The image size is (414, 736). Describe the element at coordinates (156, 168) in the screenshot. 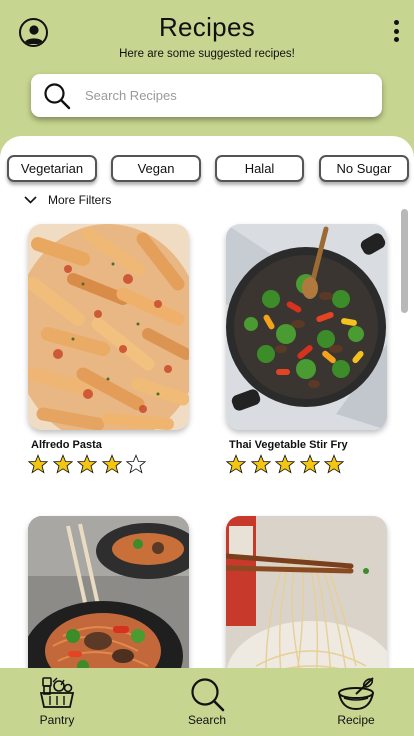

I see `filter-chip-vegan: Vegan` at that location.